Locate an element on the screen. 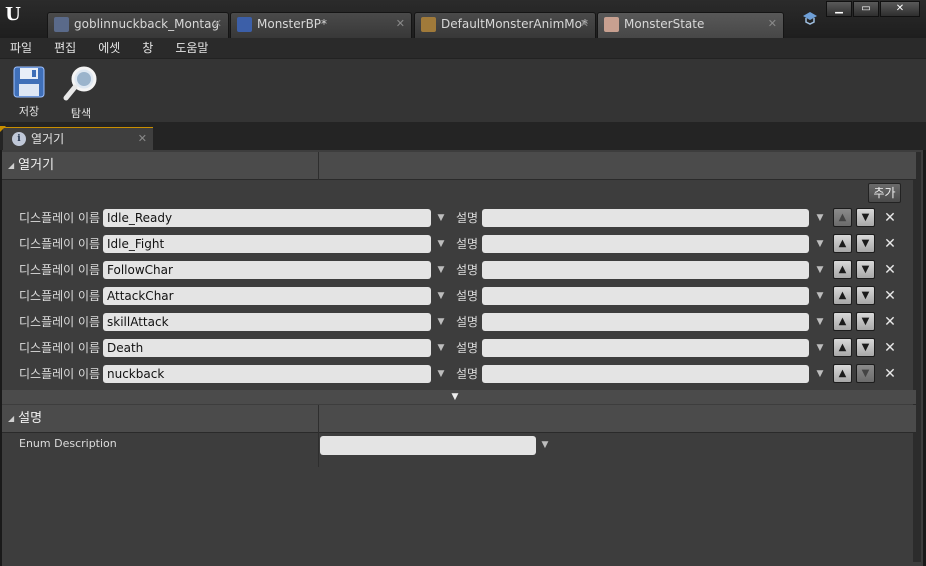  category-description: 설명 is located at coordinates (459, 419).